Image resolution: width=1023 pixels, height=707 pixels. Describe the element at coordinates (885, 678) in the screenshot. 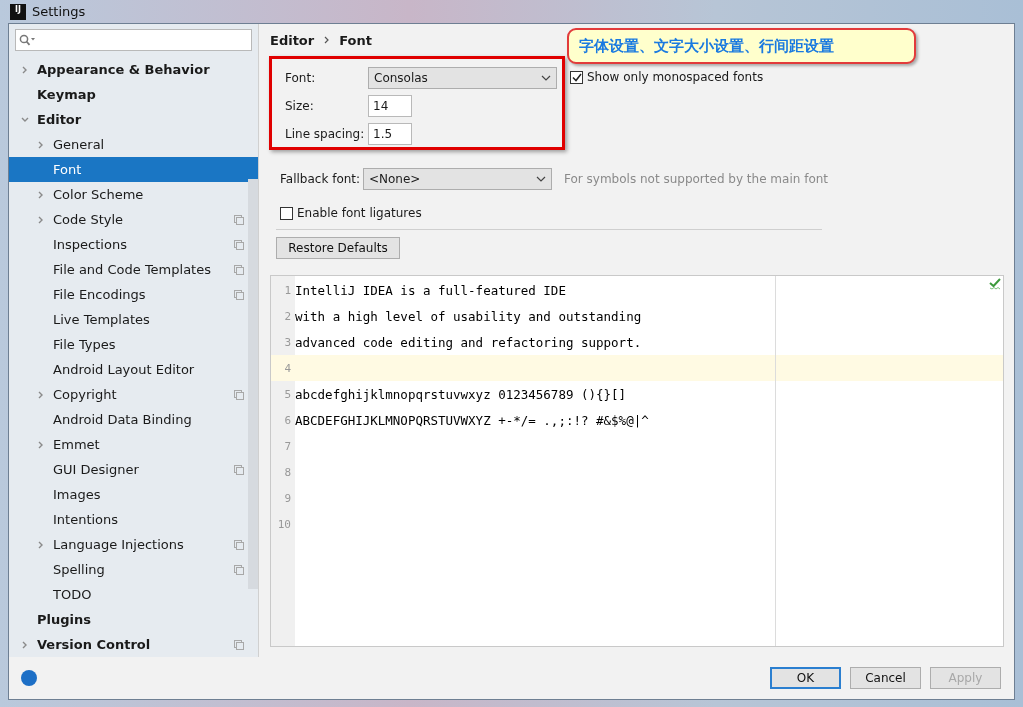

I see `dialog-button: Cancel` at that location.